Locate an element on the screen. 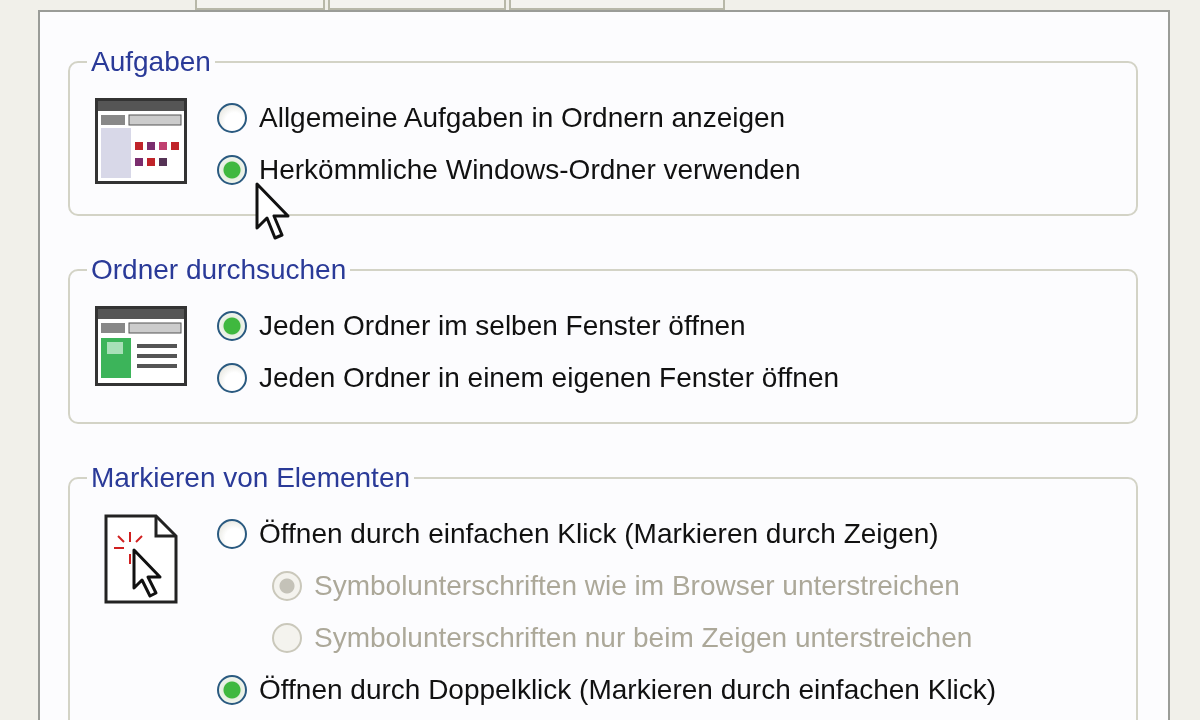 The height and width of the screenshot is (720, 1200). document-pointer-icon is located at coordinates (141, 559).